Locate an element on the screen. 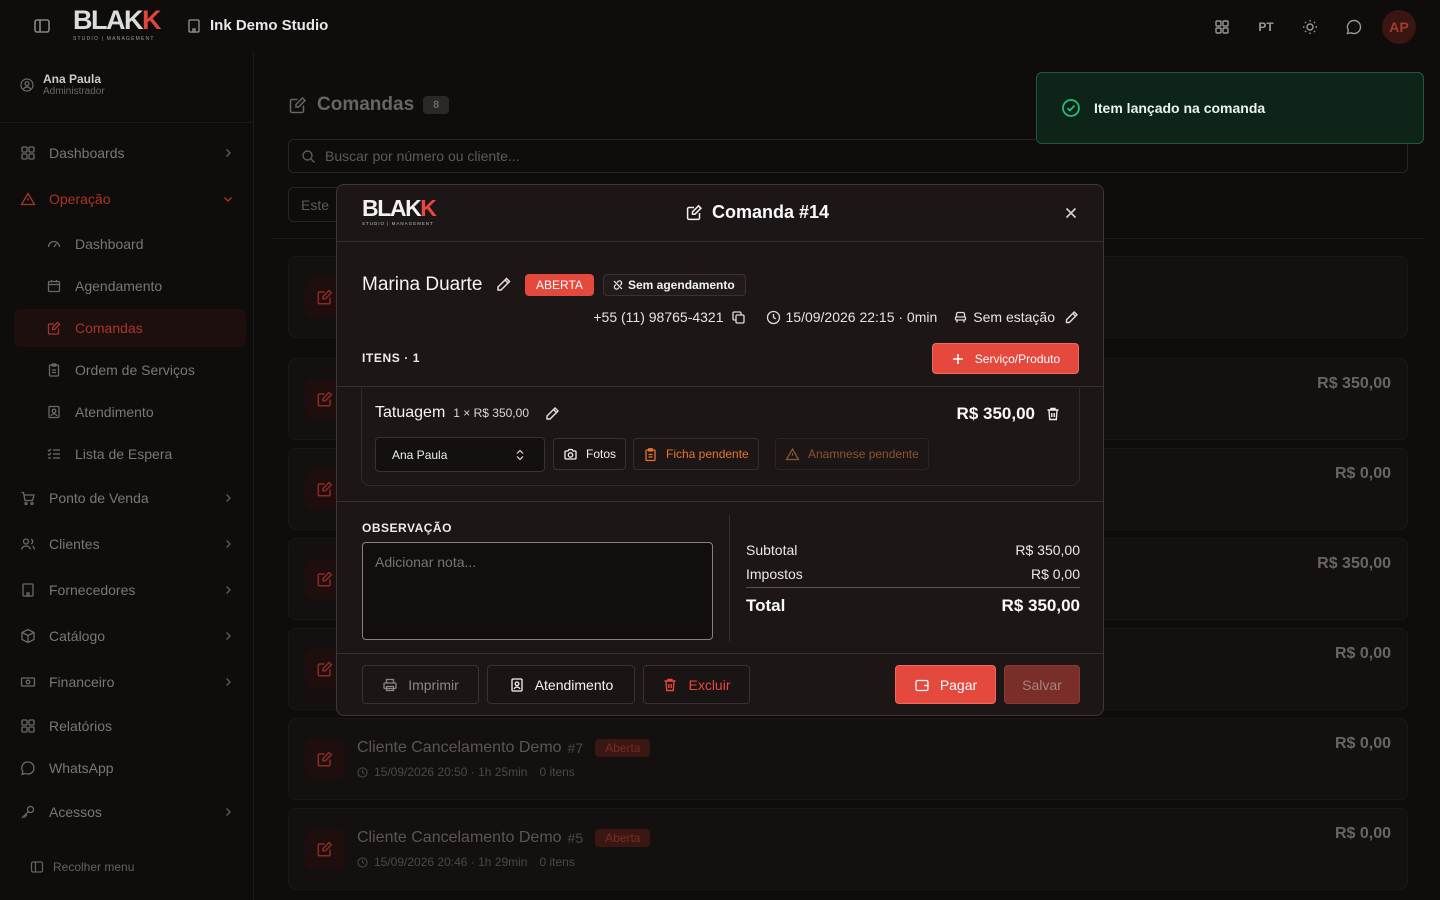 This screenshot has height=900, width=1440. sidebar-item-label: Ponto de Venda is located at coordinates (99, 498).